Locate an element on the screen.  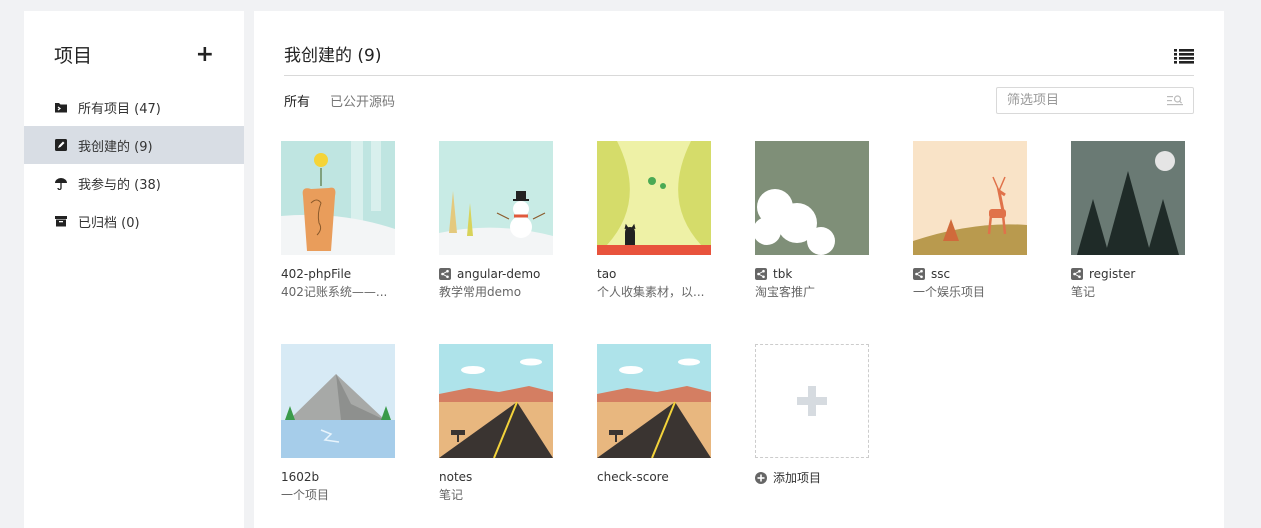
archive-icon is located at coordinates (61, 221).